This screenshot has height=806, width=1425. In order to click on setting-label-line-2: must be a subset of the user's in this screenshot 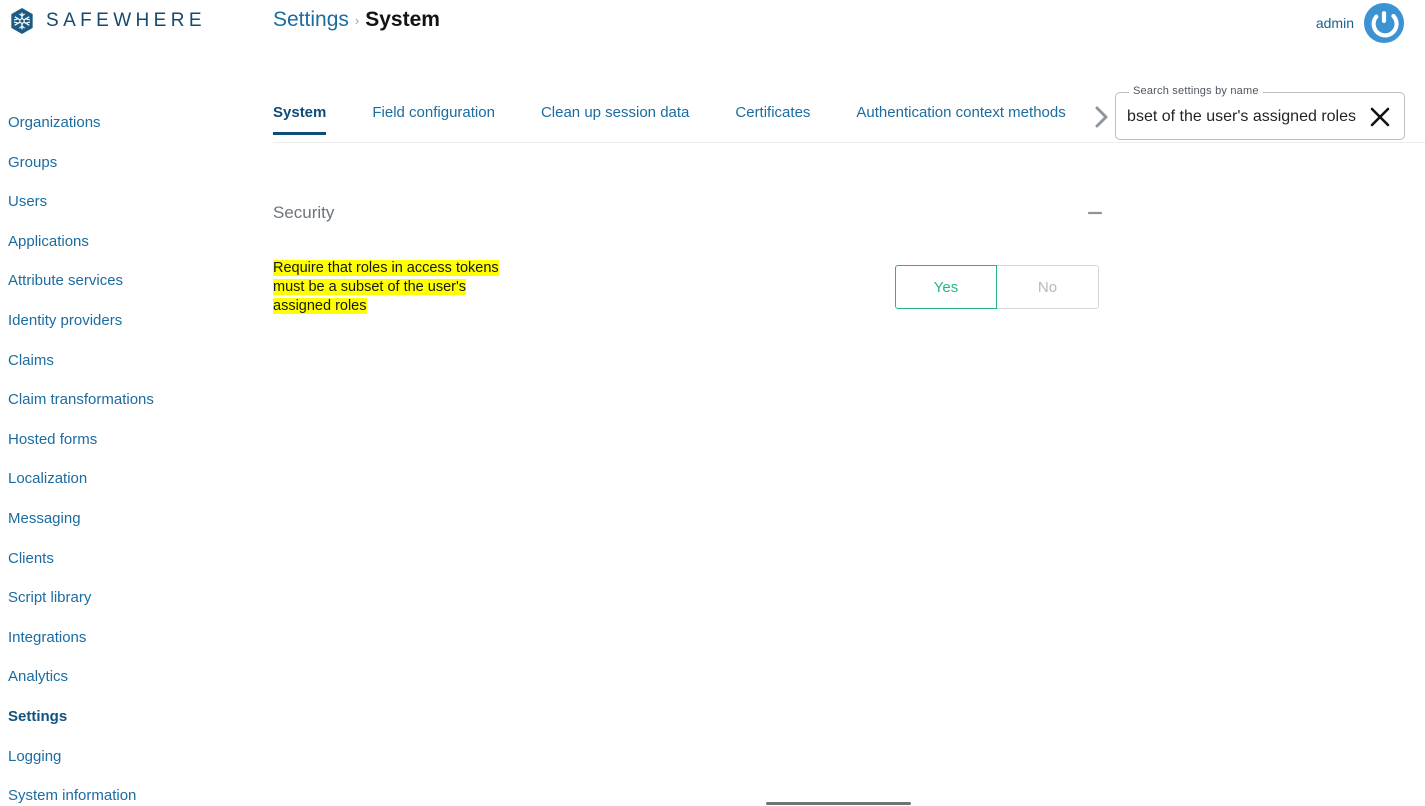, I will do `click(369, 287)`.